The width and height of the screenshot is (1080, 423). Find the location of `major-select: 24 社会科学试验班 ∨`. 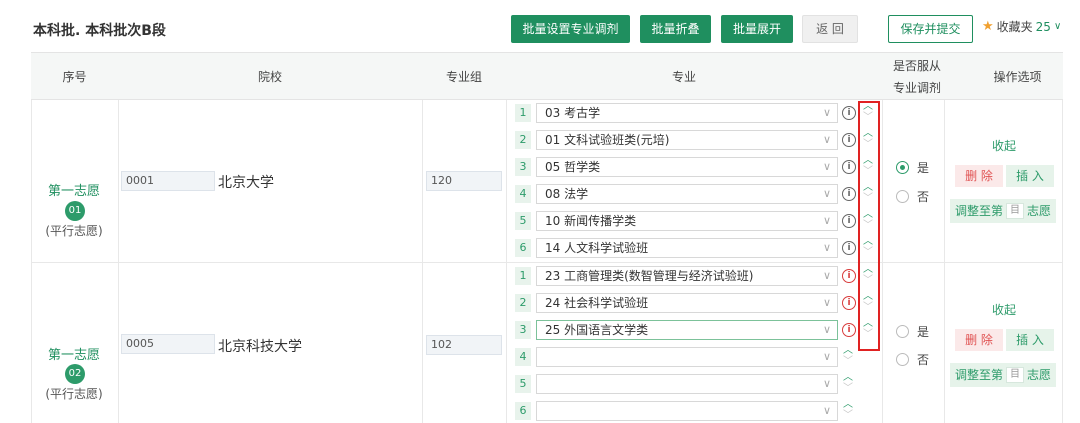

major-select: 24 社会科学试验班 ∨ is located at coordinates (687, 303).